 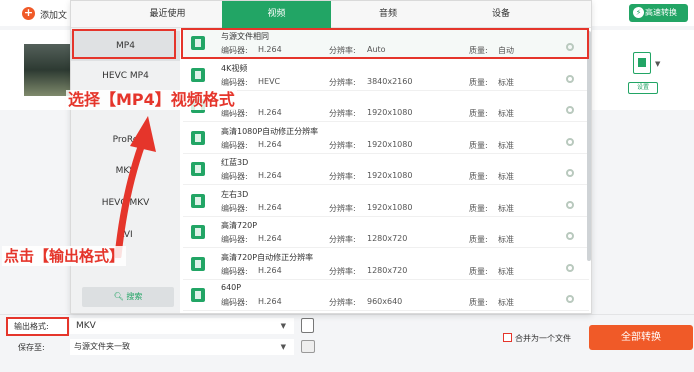 I want to click on preset-name: 高清720P, so click(x=239, y=225).